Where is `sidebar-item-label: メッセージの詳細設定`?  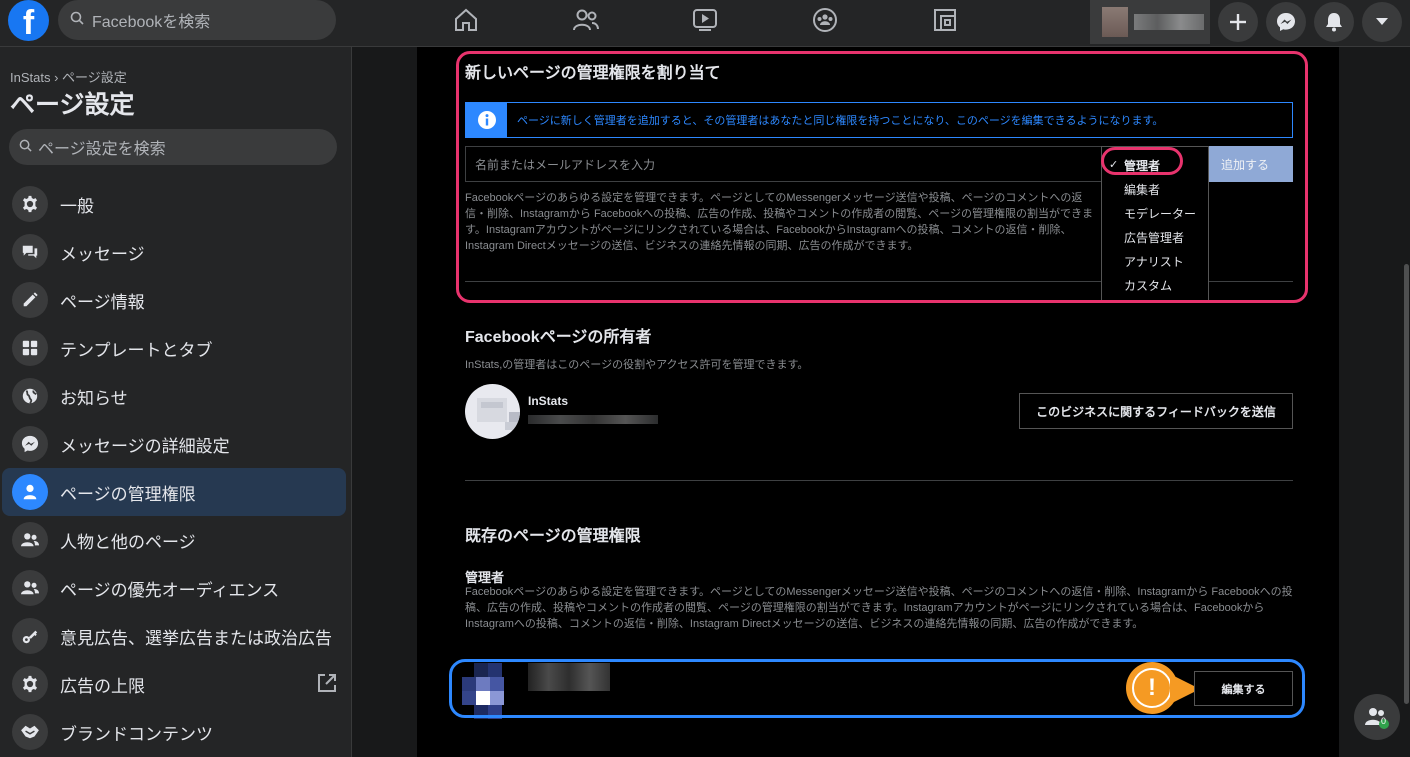 sidebar-item-label: メッセージの詳細設定 is located at coordinates (145, 446).